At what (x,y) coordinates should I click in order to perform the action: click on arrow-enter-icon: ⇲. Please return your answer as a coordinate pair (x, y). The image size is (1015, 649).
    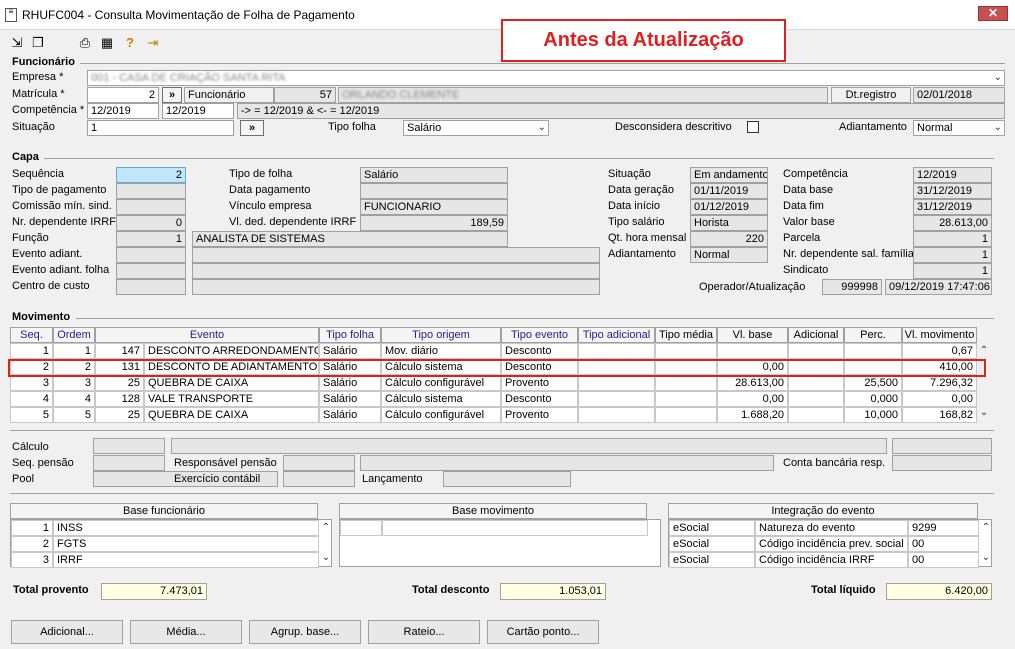
    Looking at the image, I should click on (17, 43).